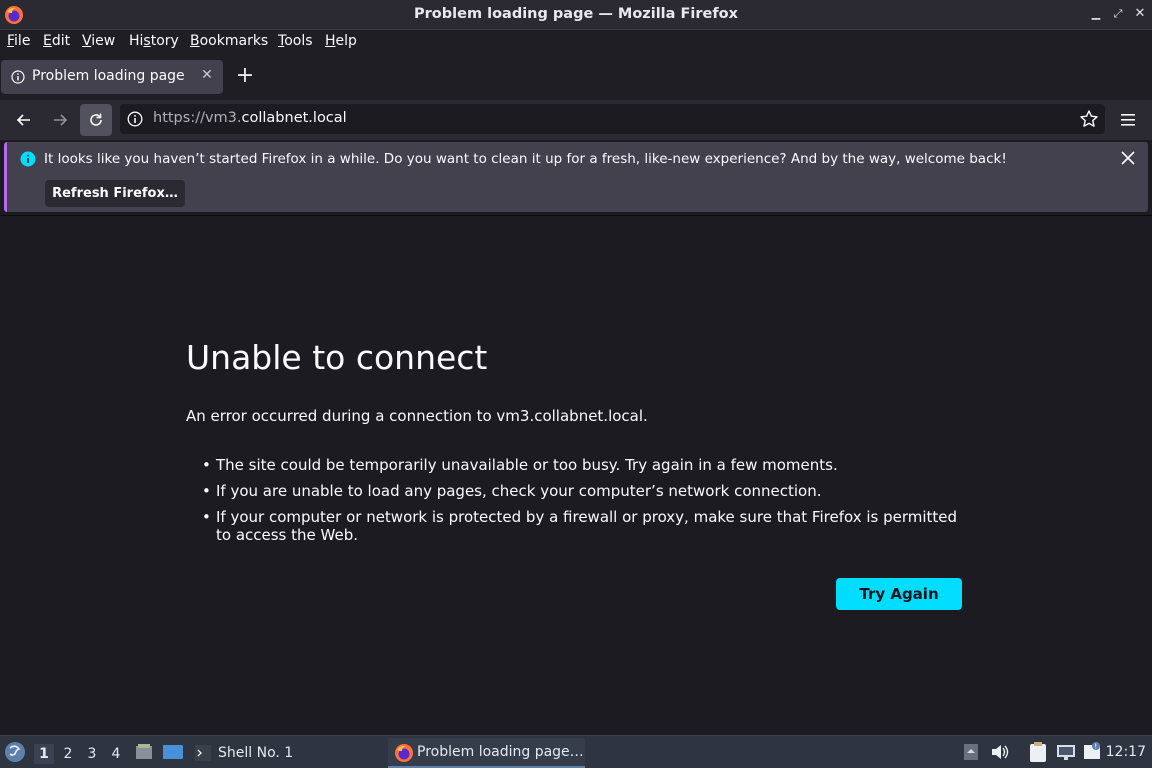 The width and height of the screenshot is (1152, 768). I want to click on try-again-button: Try Again, so click(899, 594).